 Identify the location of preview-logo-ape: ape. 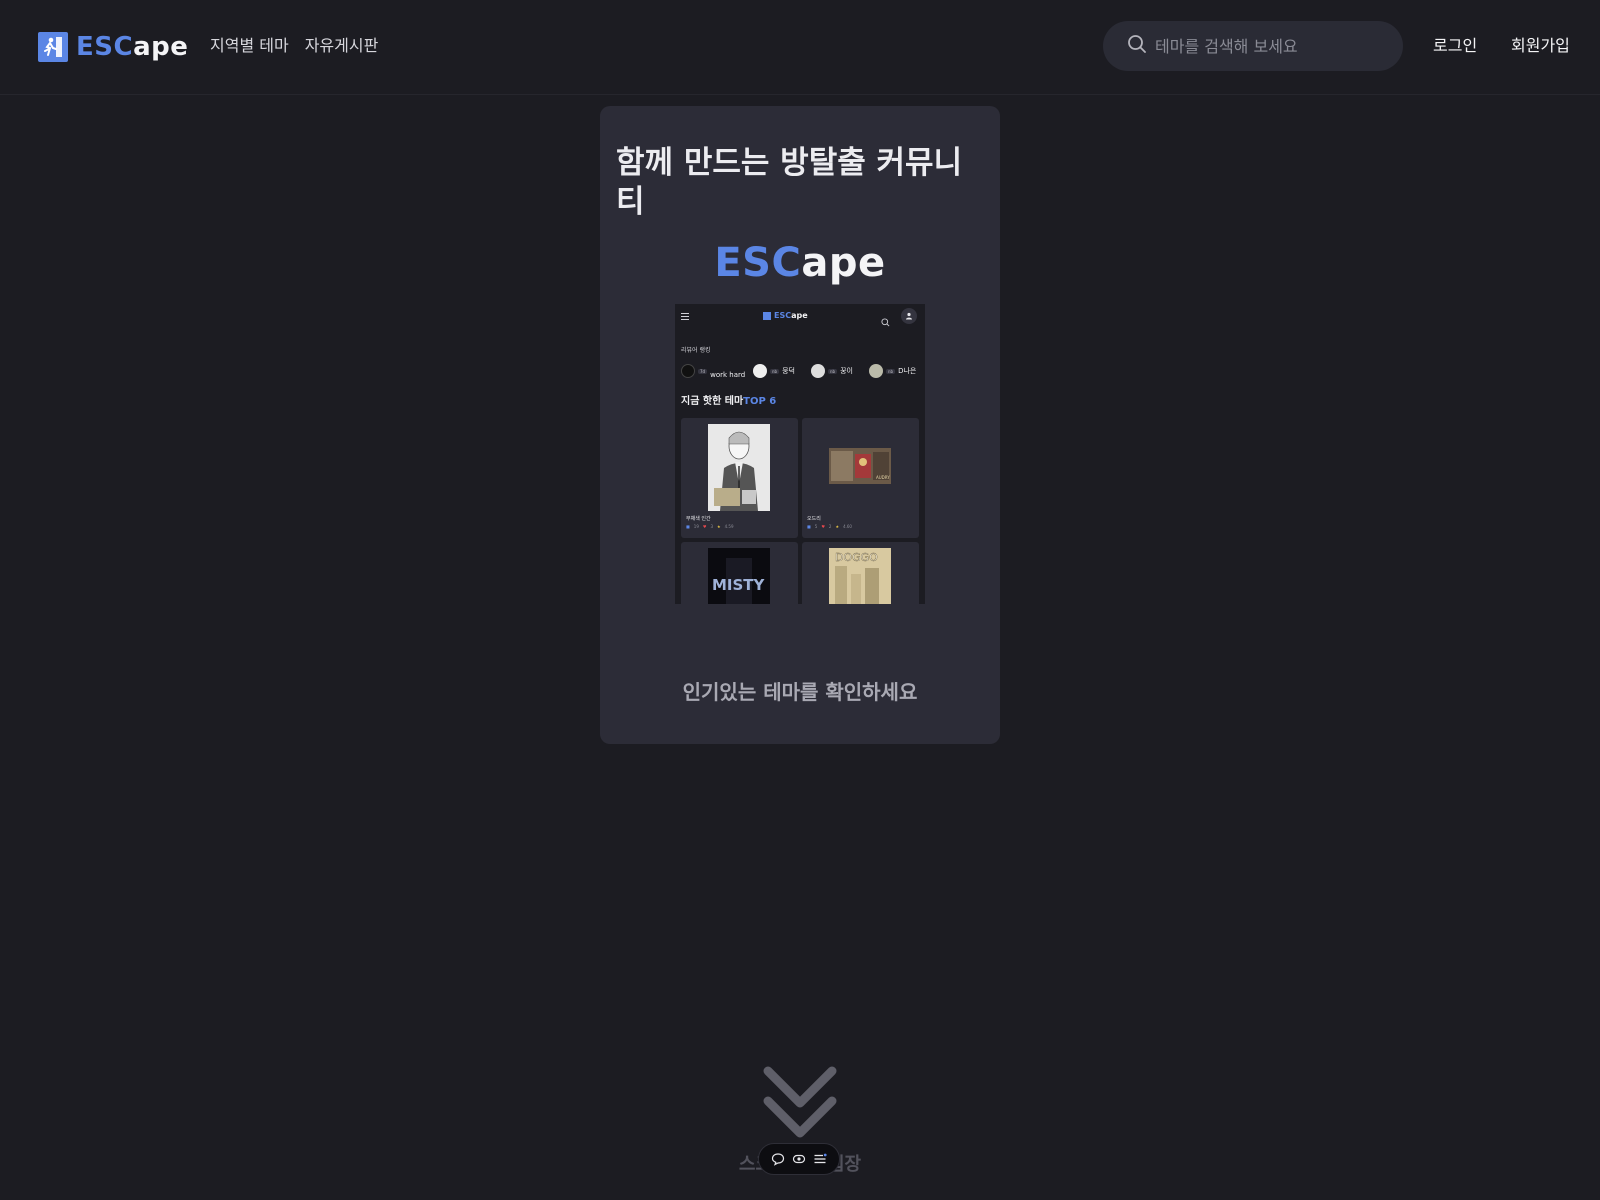
(799, 315).